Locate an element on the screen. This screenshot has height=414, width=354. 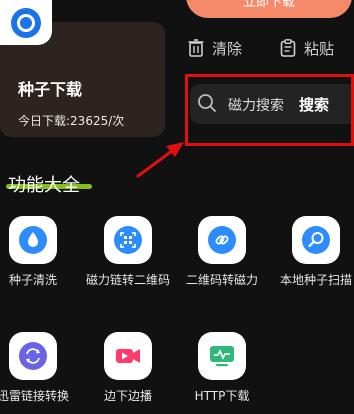
feature-qr-to-magnet: 二维码转磁力 is located at coordinates (222, 252).